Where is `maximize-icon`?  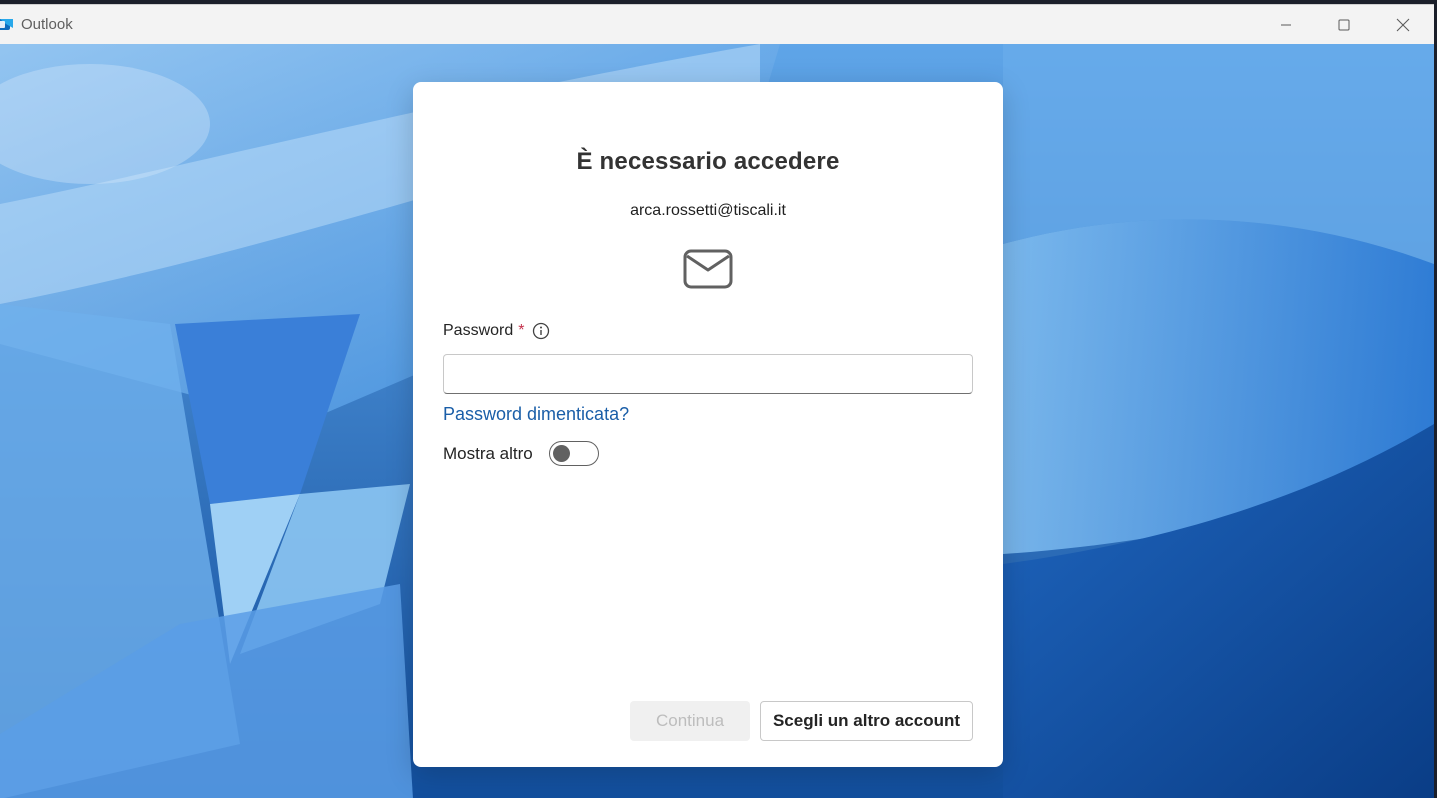
maximize-icon is located at coordinates (1344, 24).